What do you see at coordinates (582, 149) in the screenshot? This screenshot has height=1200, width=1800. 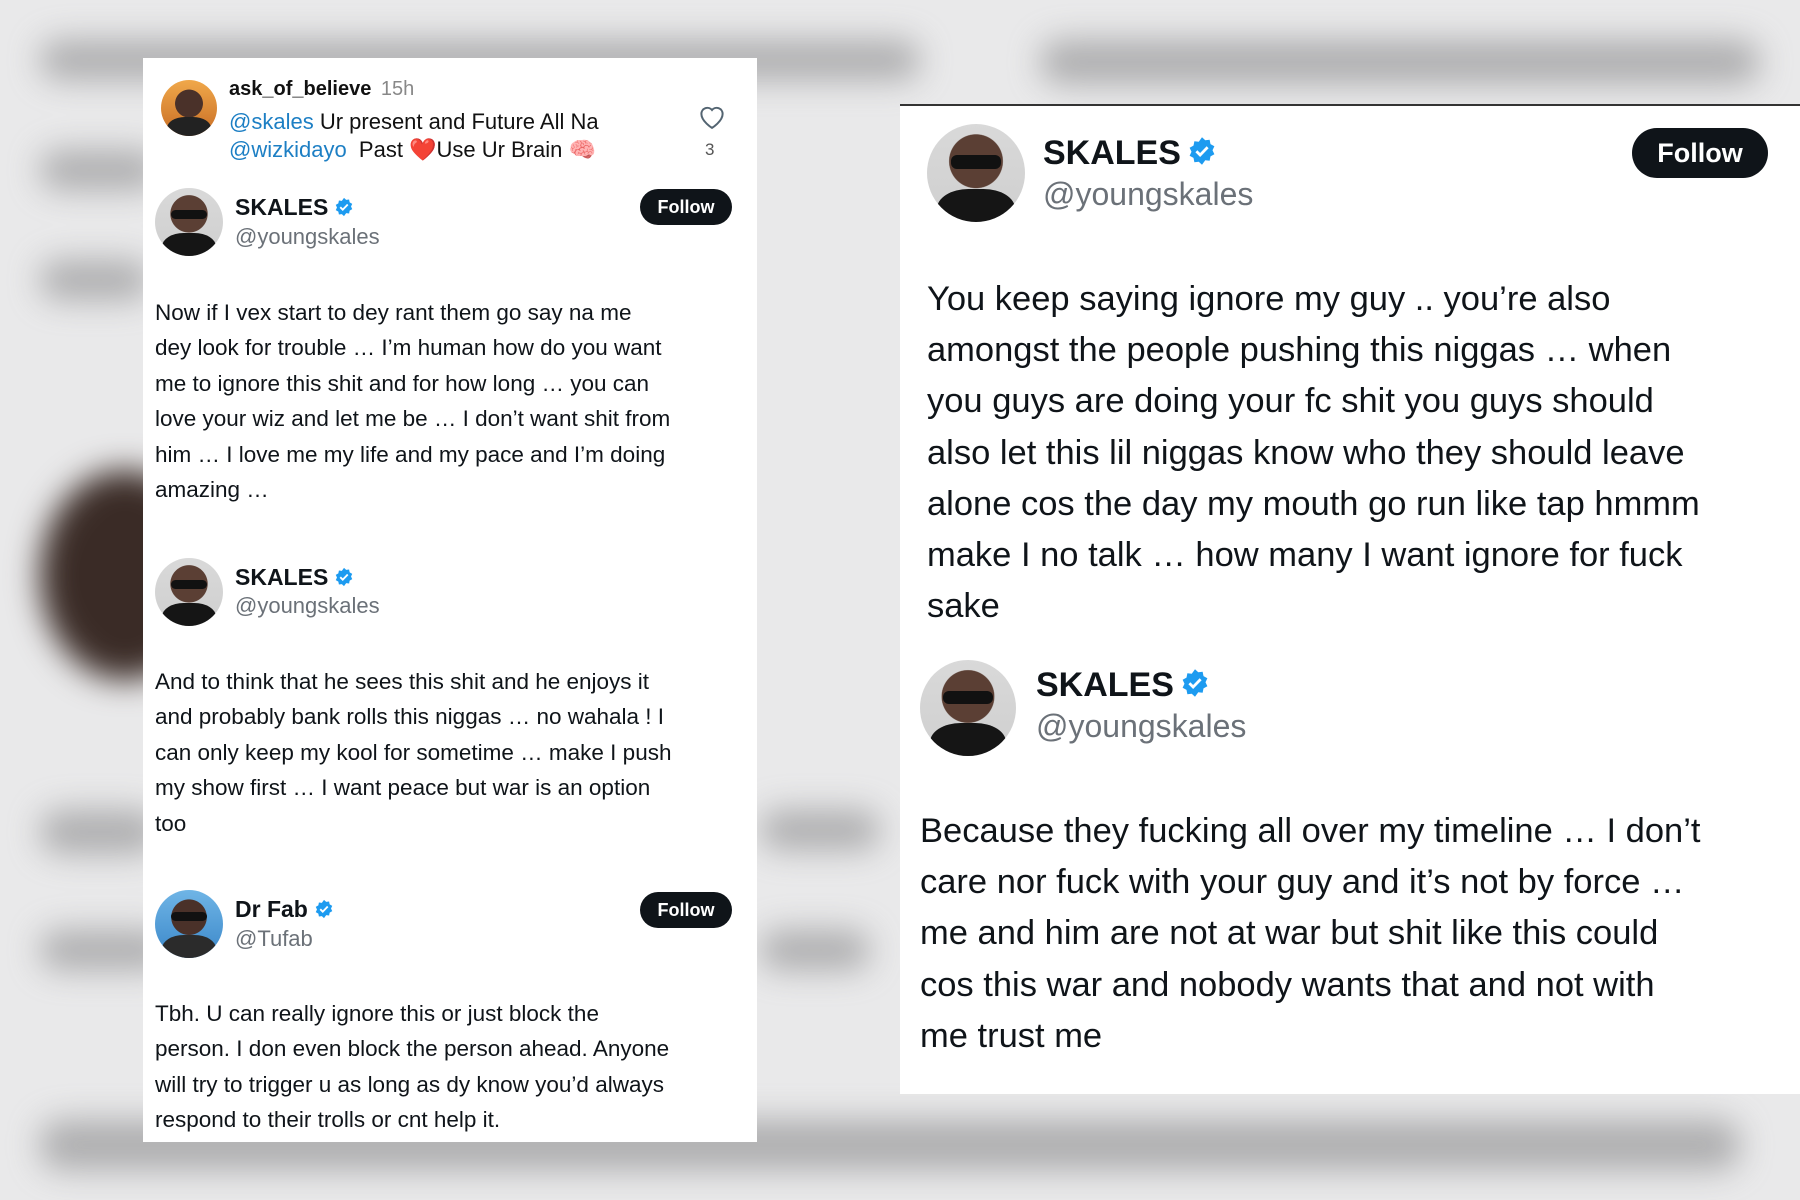 I see `brain-emoji: 🧠` at bounding box center [582, 149].